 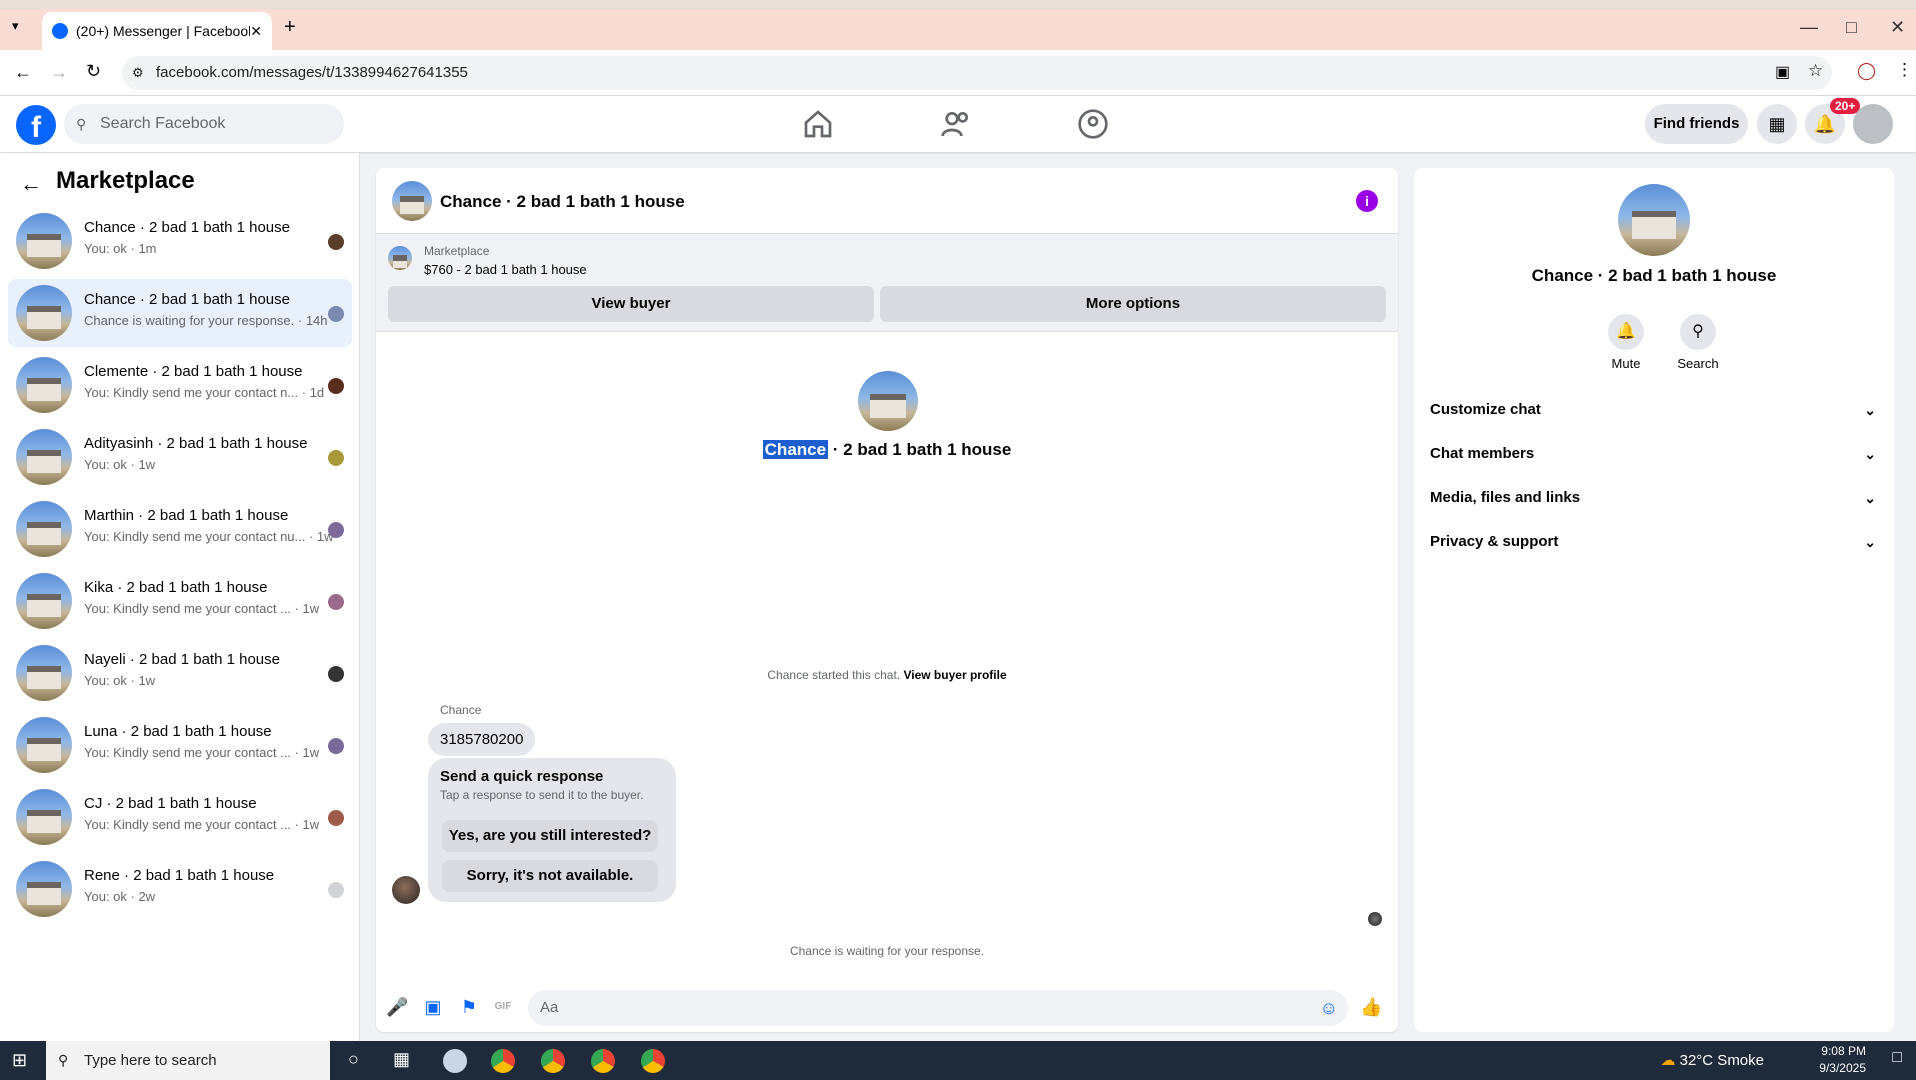 I want to click on search-placeholder: Search Facebook, so click(x=163, y=123).